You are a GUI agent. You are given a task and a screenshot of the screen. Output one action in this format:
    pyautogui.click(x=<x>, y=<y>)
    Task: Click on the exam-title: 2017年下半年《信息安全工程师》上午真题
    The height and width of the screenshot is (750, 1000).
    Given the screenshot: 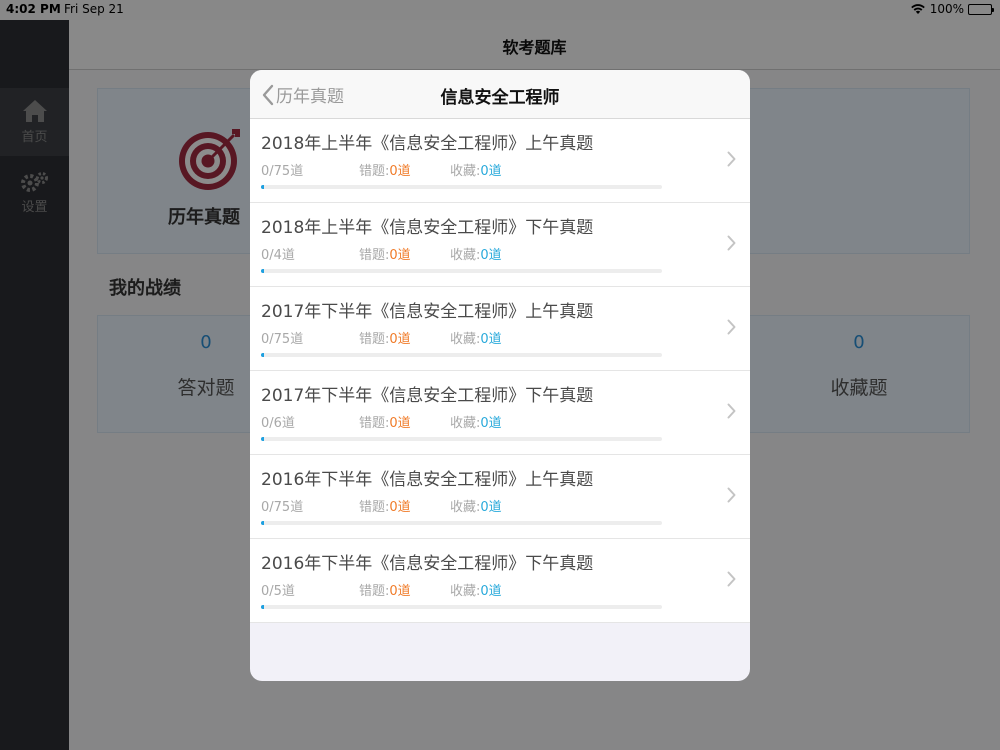 What is the action you would take?
    pyautogui.click(x=427, y=312)
    